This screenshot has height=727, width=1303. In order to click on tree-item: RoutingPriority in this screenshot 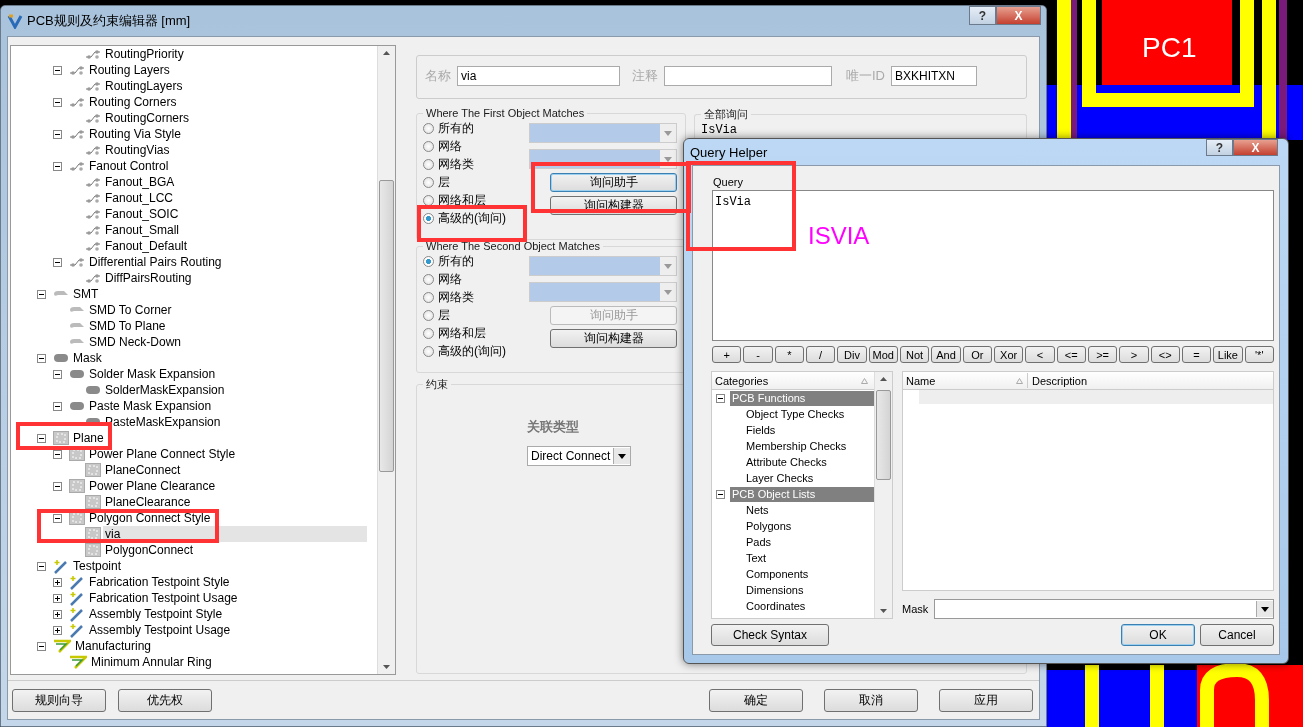, I will do `click(144, 54)`.